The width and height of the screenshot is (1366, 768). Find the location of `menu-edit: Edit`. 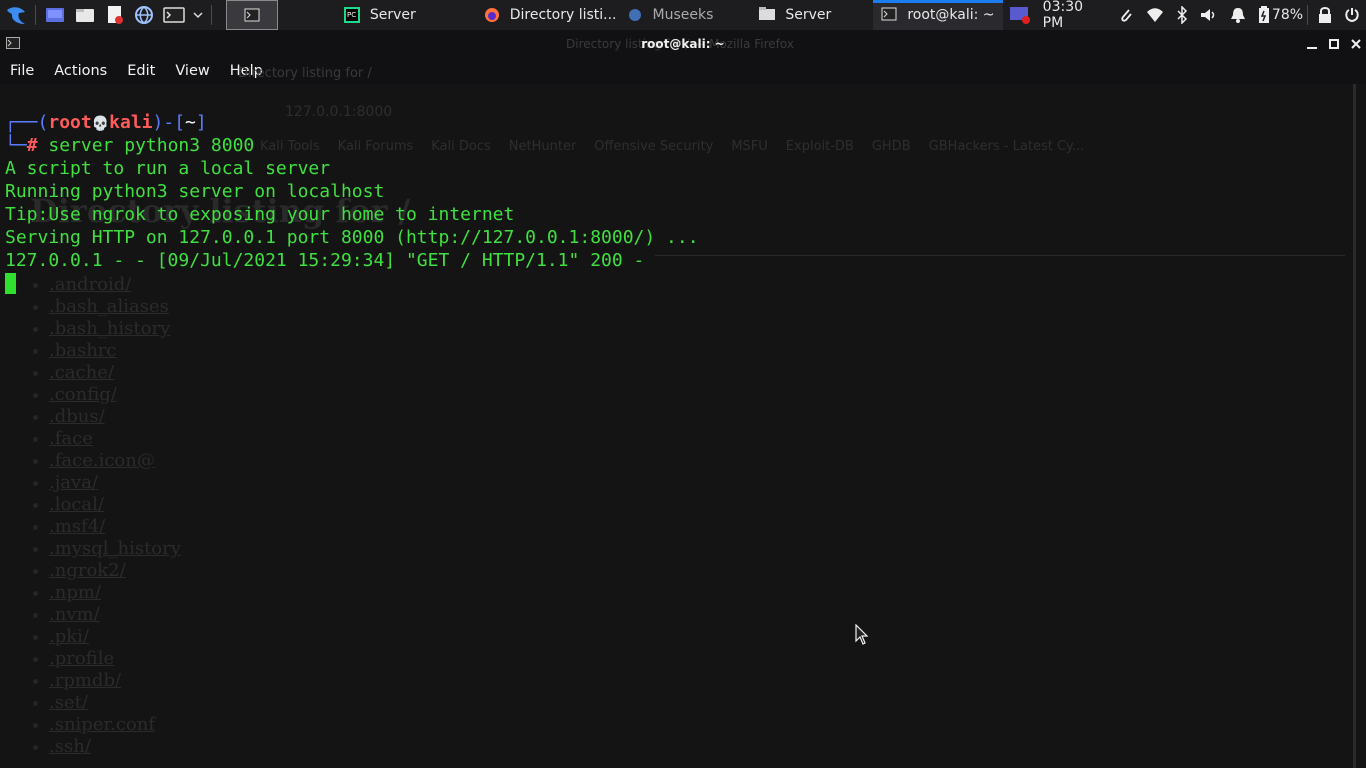

menu-edit: Edit is located at coordinates (141, 71).